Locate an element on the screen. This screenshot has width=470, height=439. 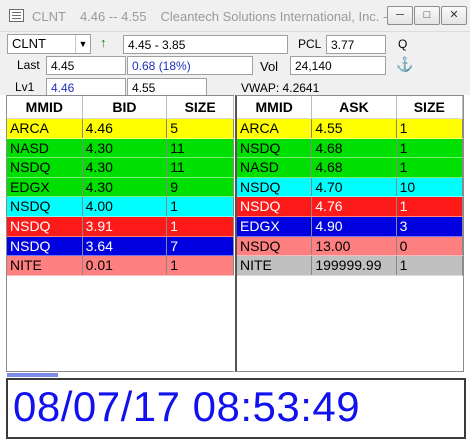
ask-header-row: MMID ASK SIZE is located at coordinates (350, 107).